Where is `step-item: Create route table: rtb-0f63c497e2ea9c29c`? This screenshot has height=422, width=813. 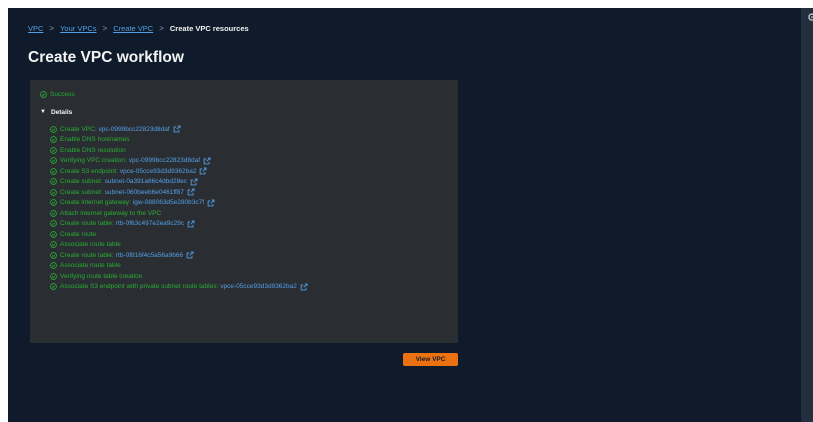
step-item: Create route table: rtb-0f63c497e2ea9c29c is located at coordinates (179, 224).